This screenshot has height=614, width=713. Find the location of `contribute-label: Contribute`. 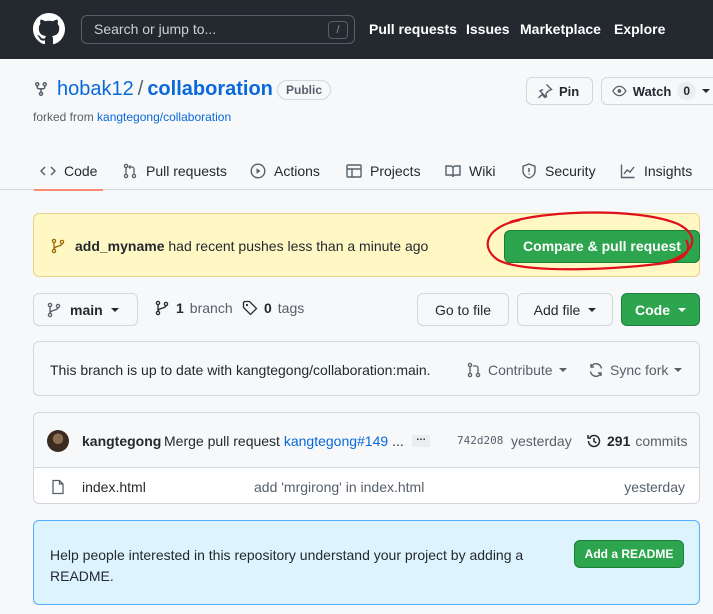

contribute-label: Contribute is located at coordinates (520, 370).